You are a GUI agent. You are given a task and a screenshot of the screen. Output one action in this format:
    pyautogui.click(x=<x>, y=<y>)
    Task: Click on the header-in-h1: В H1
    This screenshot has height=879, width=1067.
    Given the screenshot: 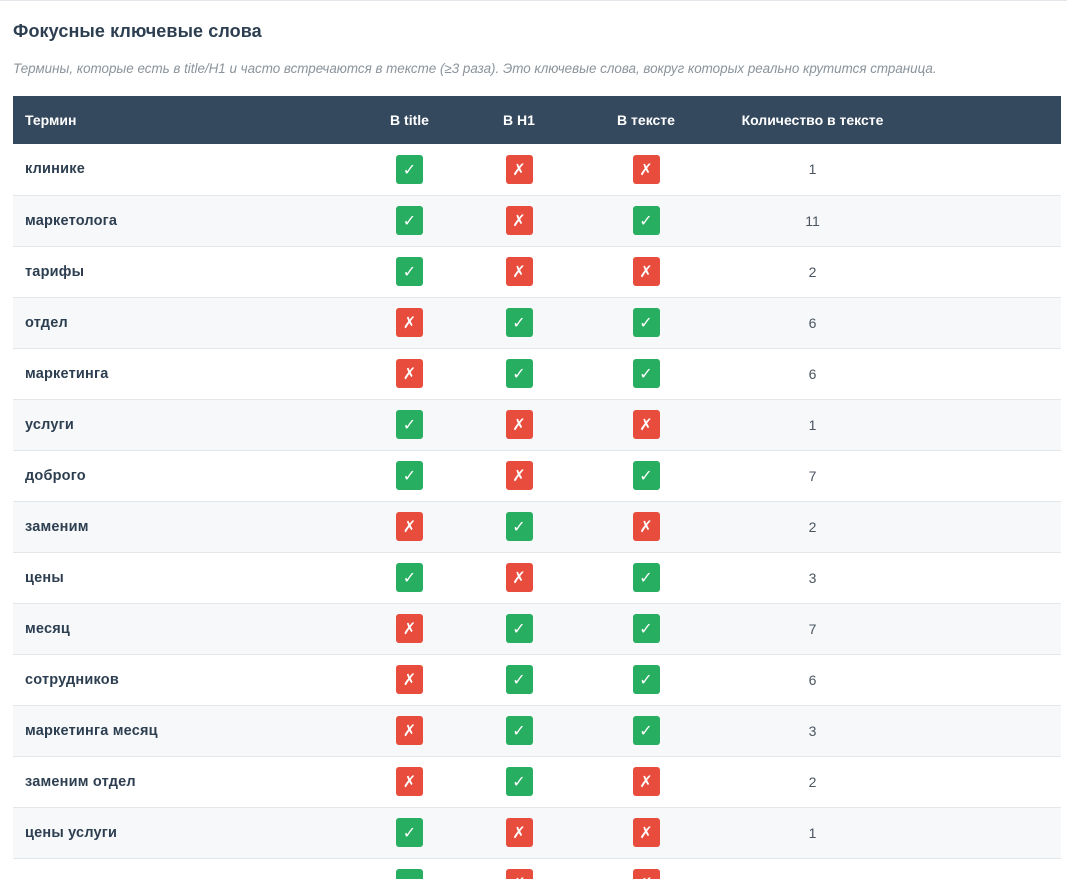 What is the action you would take?
    pyautogui.click(x=519, y=120)
    